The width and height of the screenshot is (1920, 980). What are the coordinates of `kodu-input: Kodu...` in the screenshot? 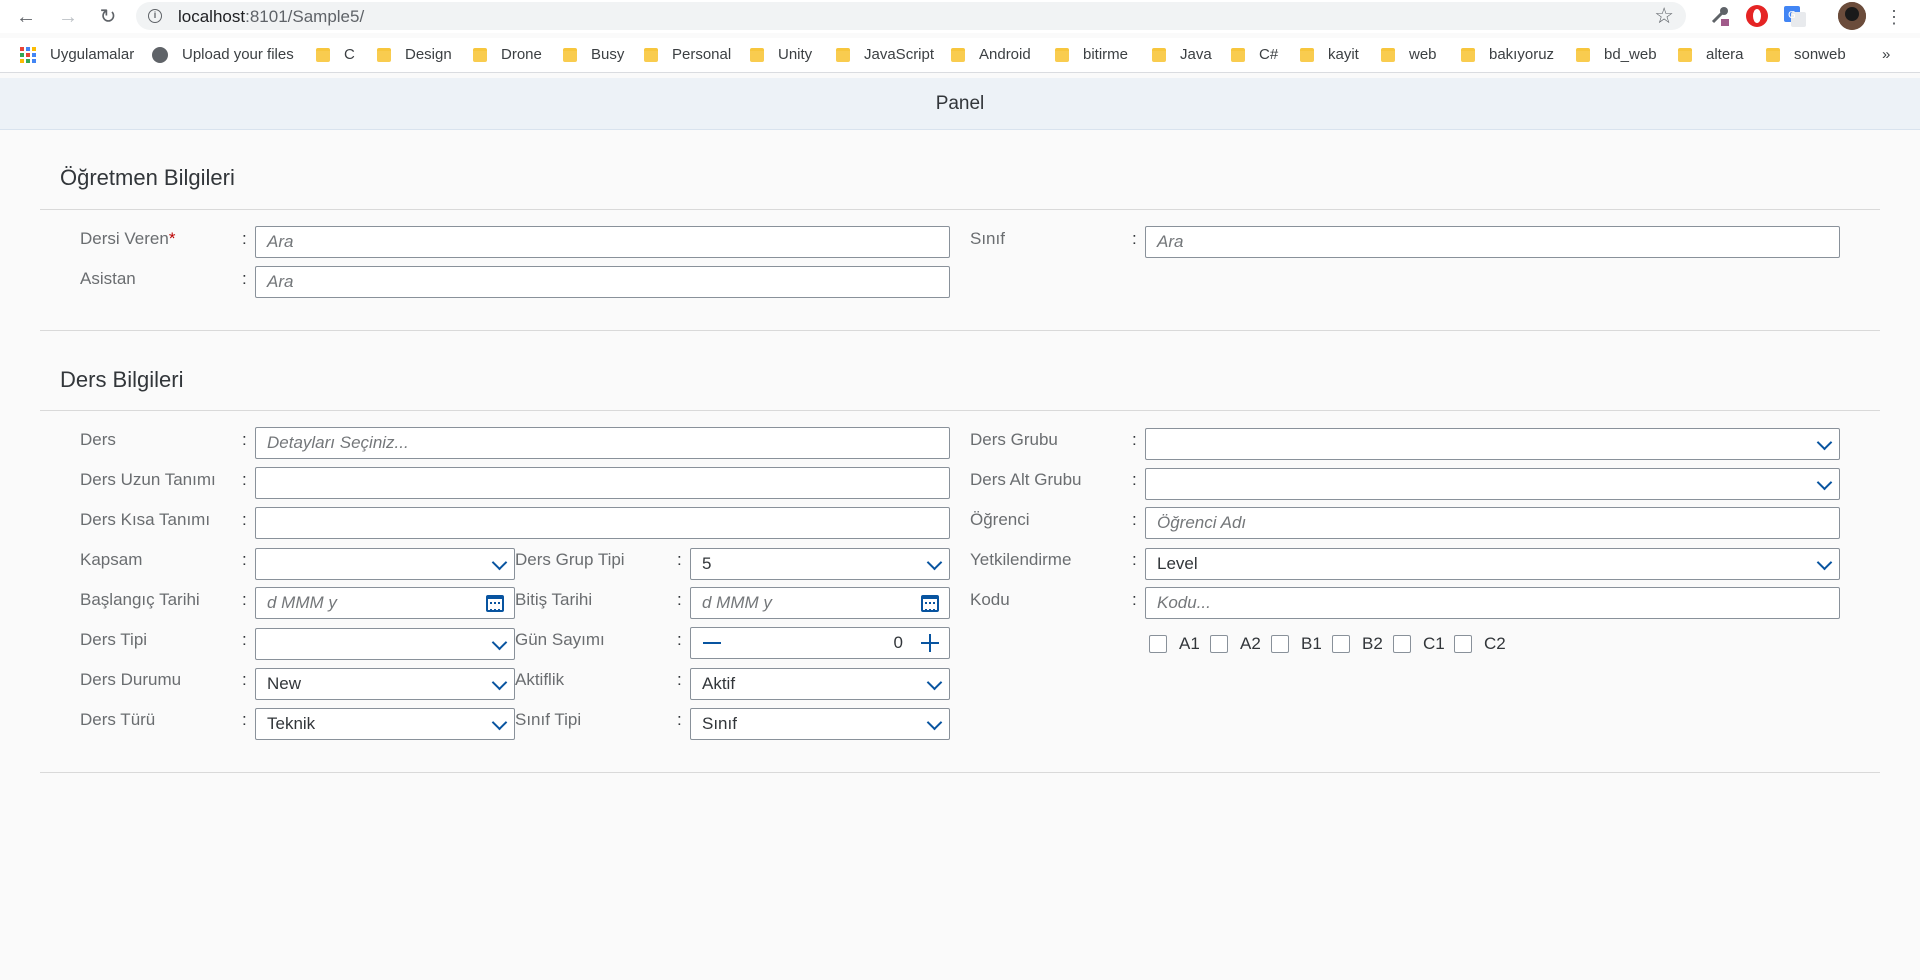 It's located at (1492, 603).